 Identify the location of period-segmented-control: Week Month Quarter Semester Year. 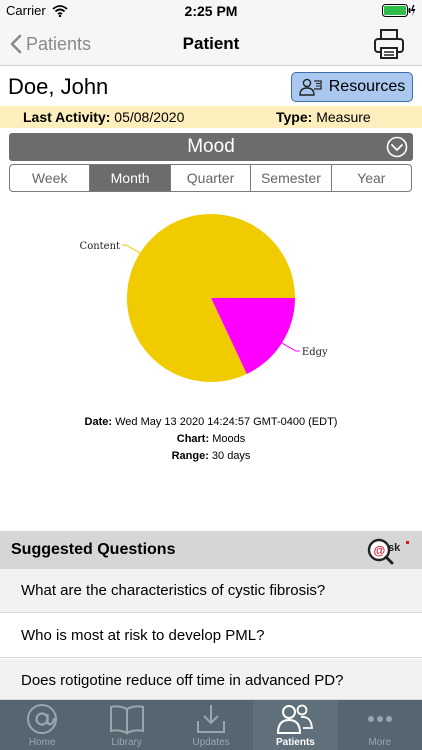
(210, 178).